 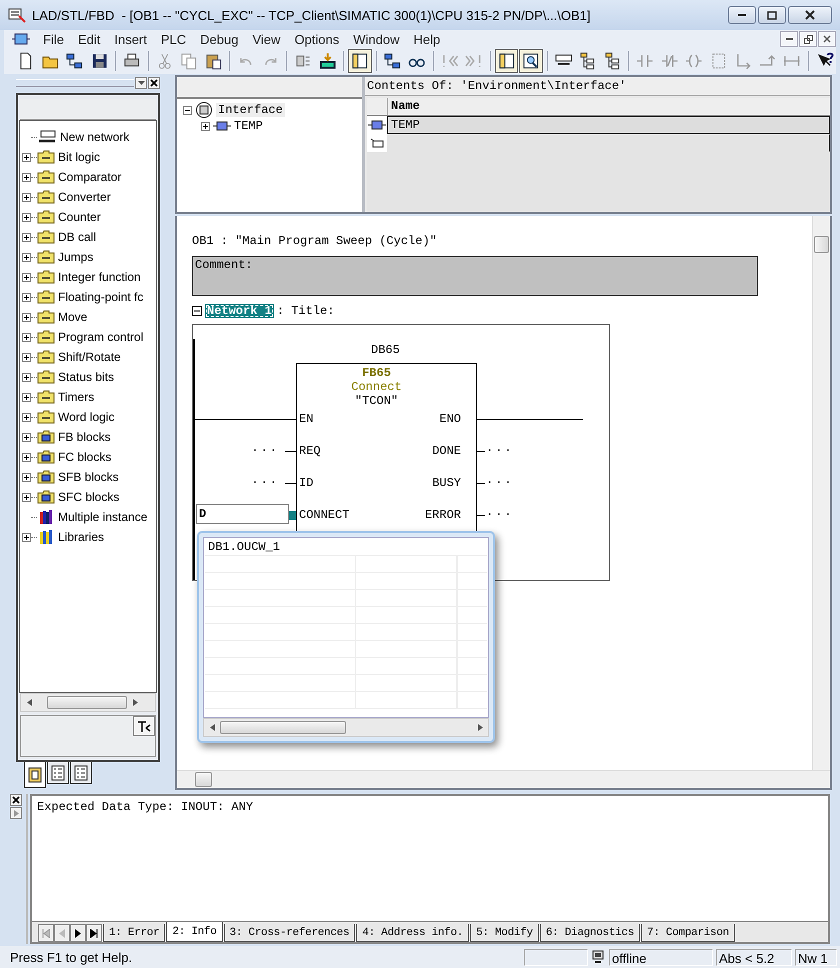 I want to click on block-title: OB1 : ″Main Program Sweep (Cycle)″, so click(x=315, y=241).